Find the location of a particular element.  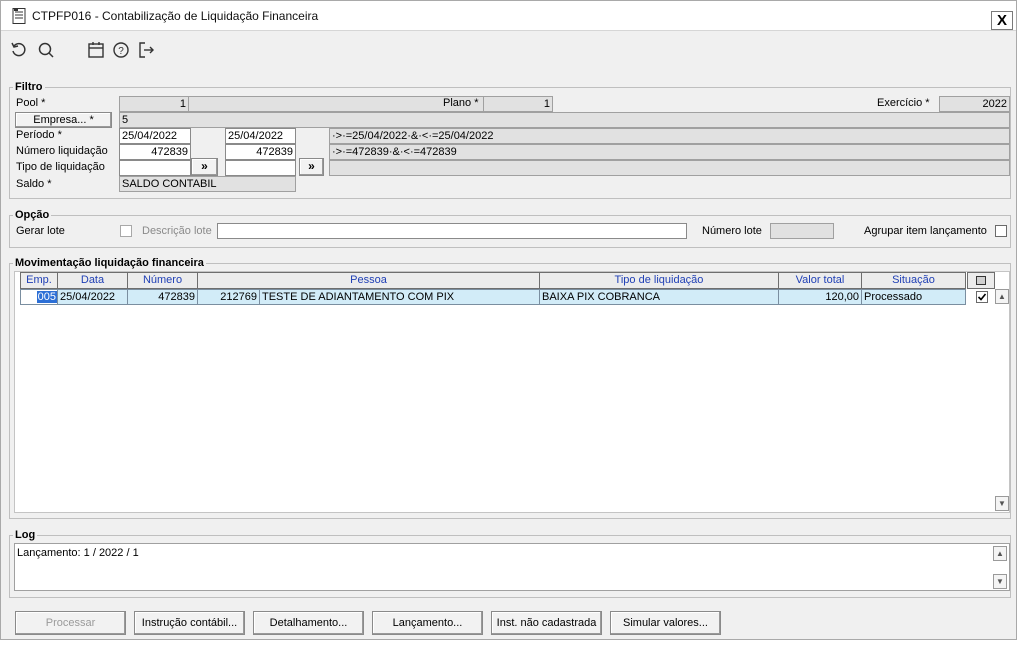

opcao-legend: Opção is located at coordinates (32, 215).